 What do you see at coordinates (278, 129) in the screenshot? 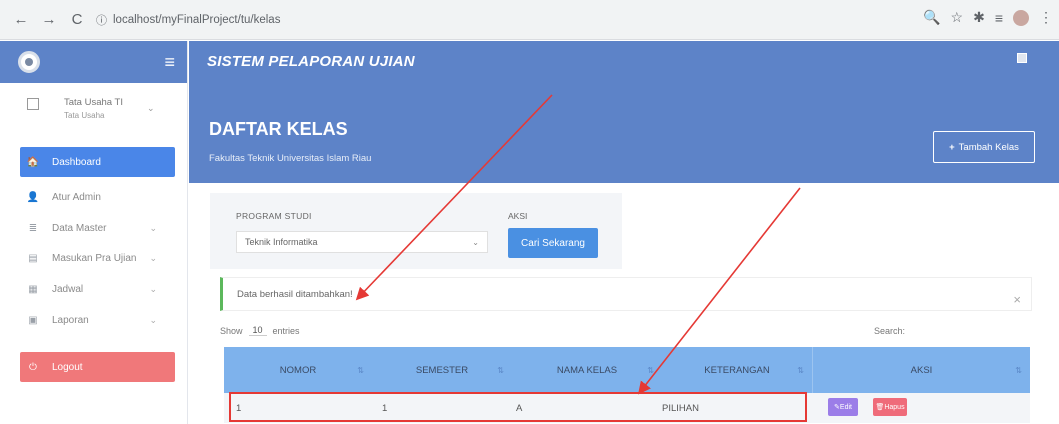
I see `page-title: DAFTAR KELAS` at bounding box center [278, 129].